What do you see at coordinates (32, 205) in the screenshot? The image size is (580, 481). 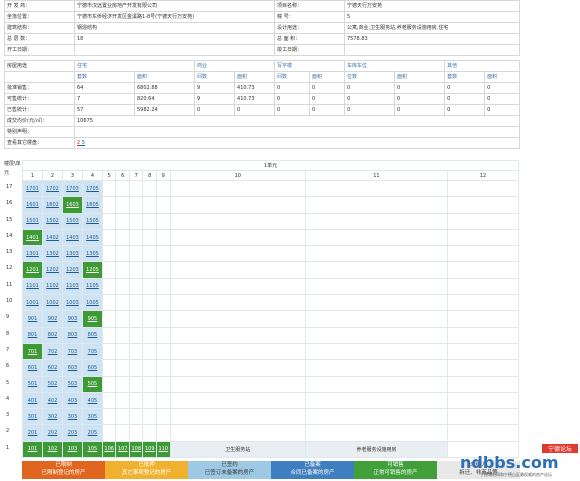 I see `room-number: 1601` at bounding box center [32, 205].